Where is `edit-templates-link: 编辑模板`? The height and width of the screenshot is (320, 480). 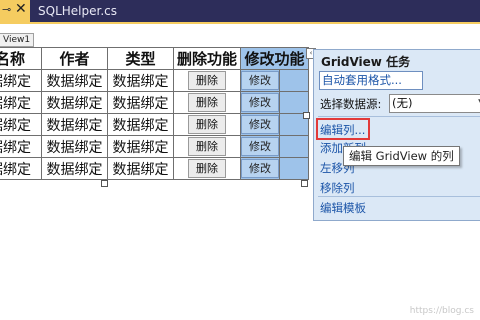 edit-templates-link: 编辑模板 is located at coordinates (343, 208).